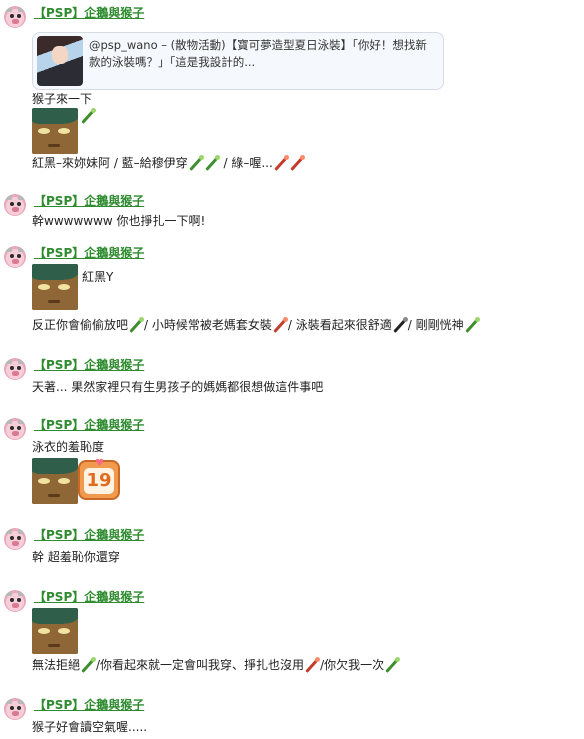 The width and height of the screenshot is (584, 739). What do you see at coordinates (76, 557) in the screenshot?
I see `comment-text: 幹 超羞恥你還穿` at bounding box center [76, 557].